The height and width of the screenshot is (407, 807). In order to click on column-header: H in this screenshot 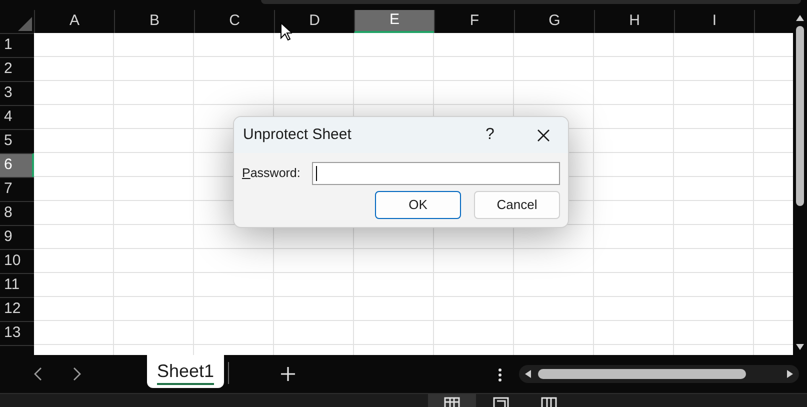, I will do `click(634, 21)`.